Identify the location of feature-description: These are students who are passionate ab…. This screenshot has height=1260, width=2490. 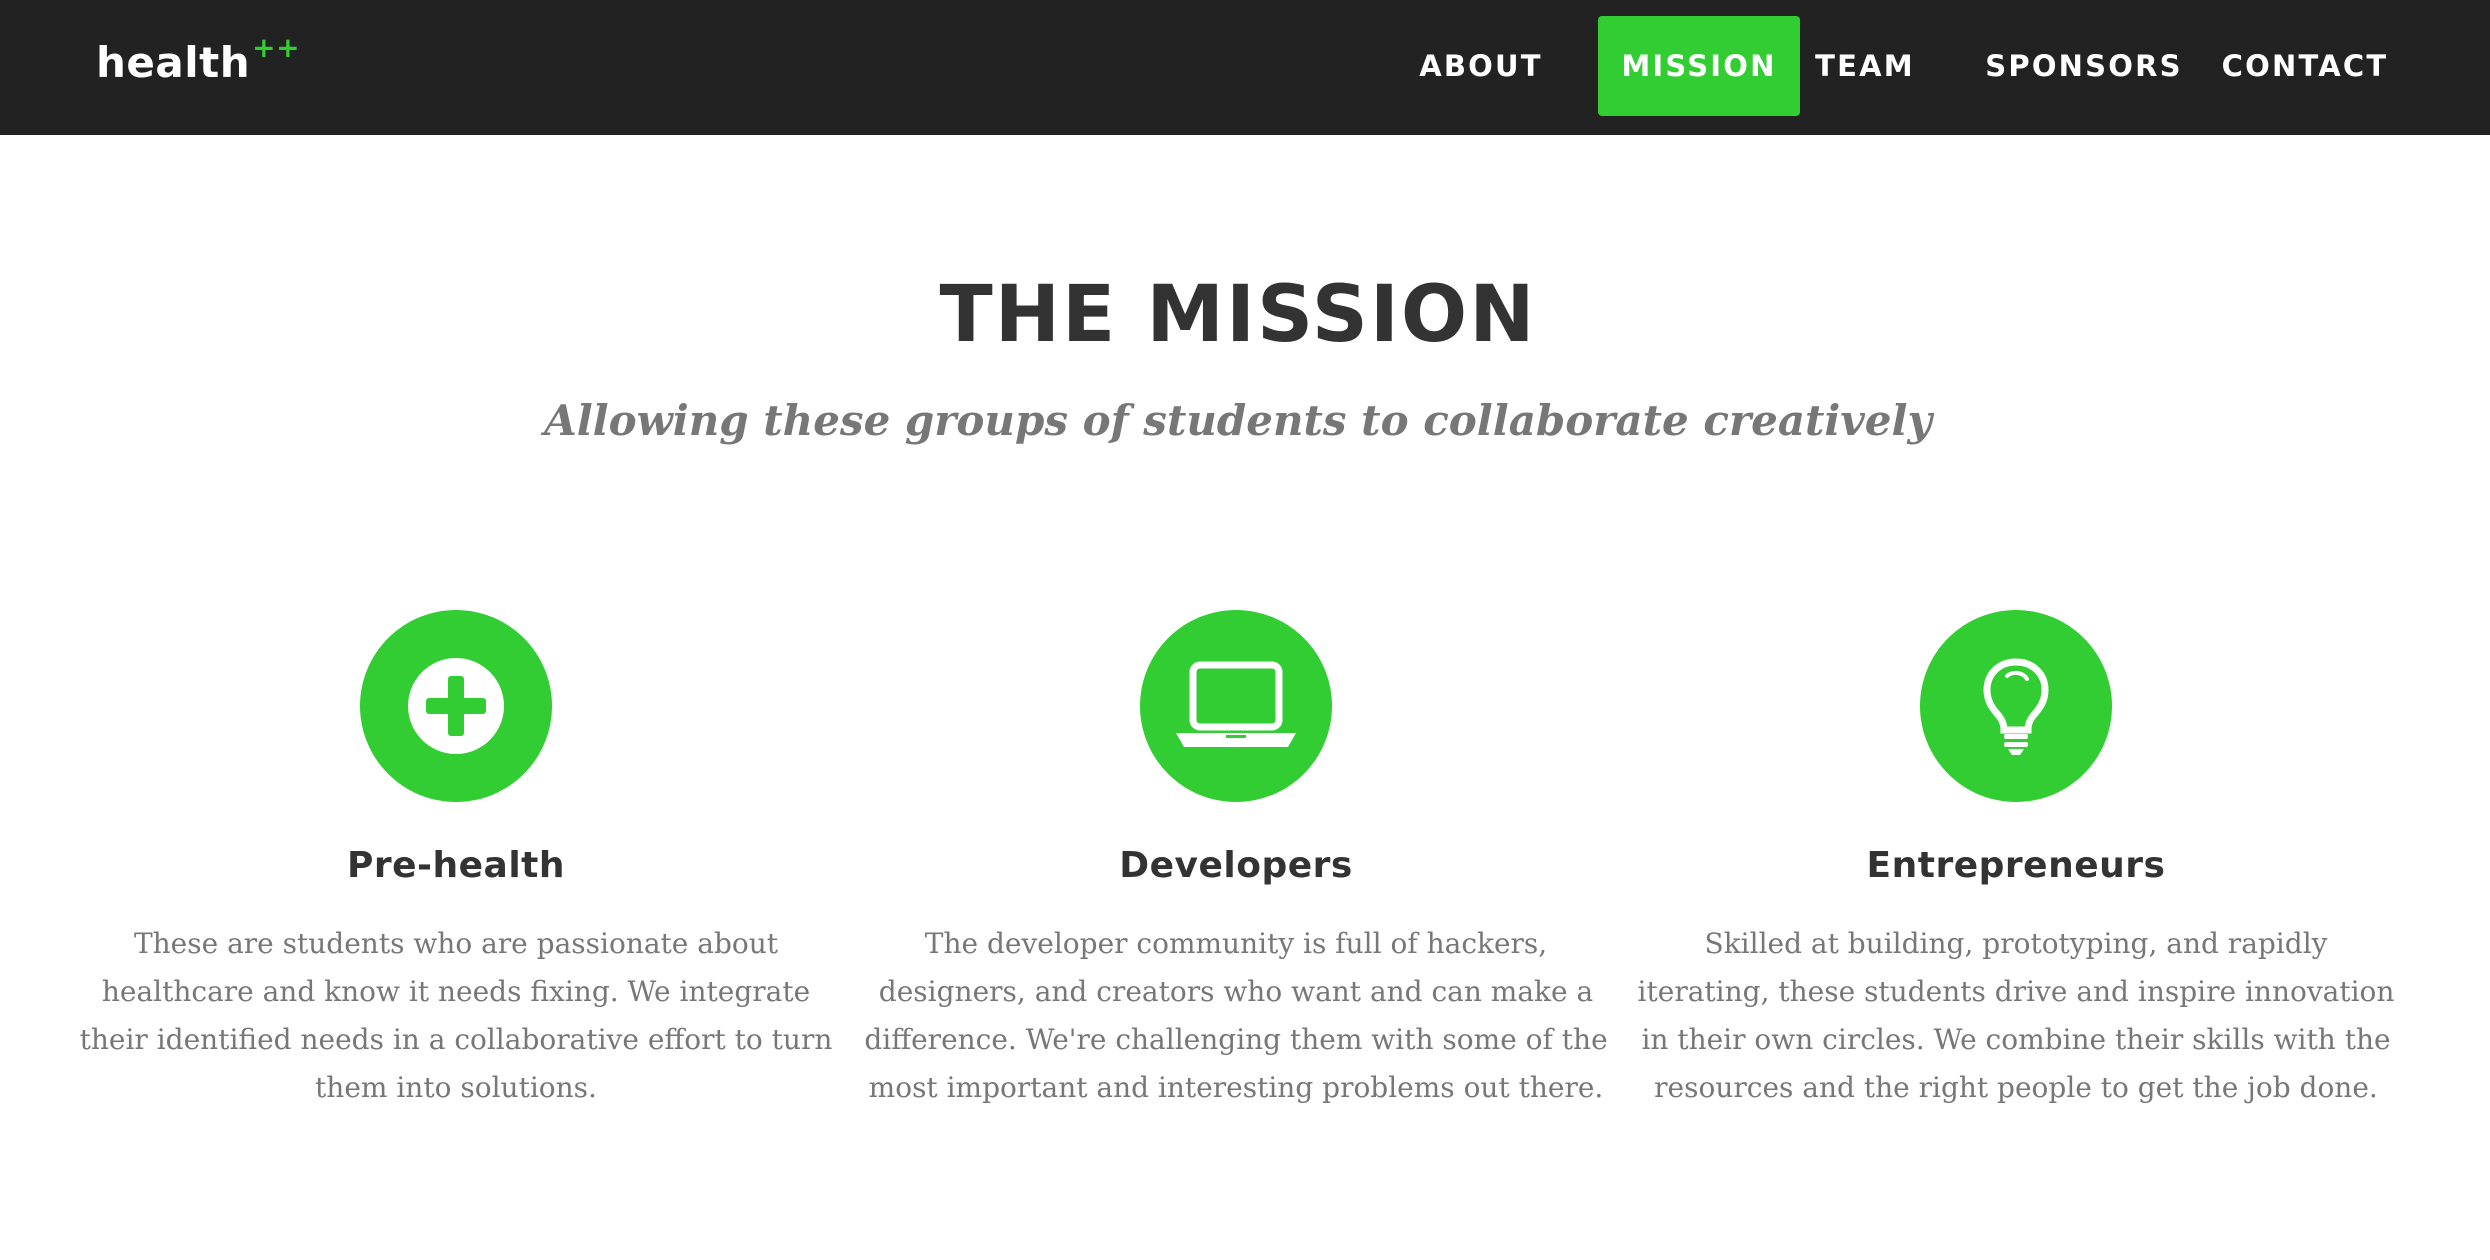
(456, 1015).